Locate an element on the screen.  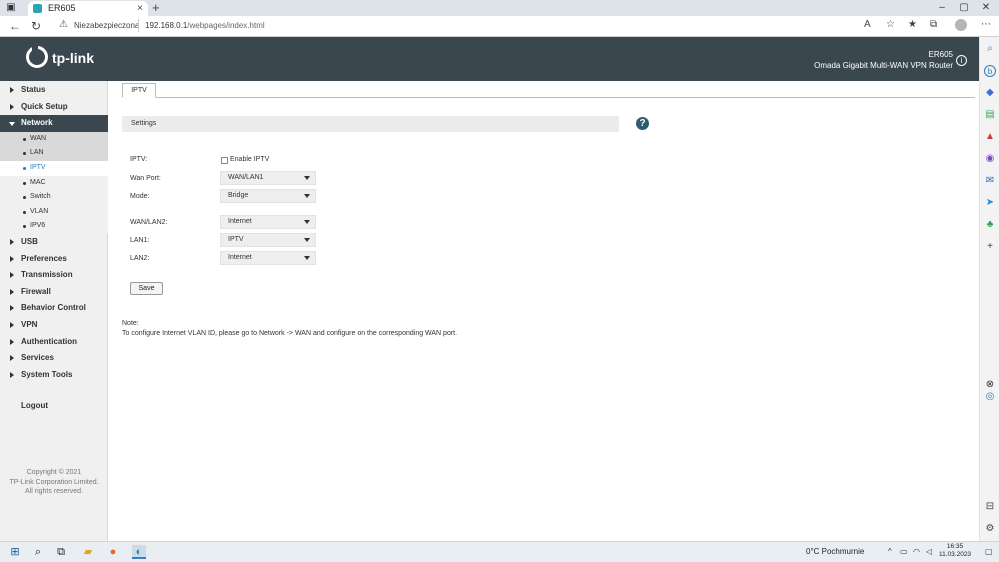
drop-icon: ➤ is located at coordinates (990, 203).